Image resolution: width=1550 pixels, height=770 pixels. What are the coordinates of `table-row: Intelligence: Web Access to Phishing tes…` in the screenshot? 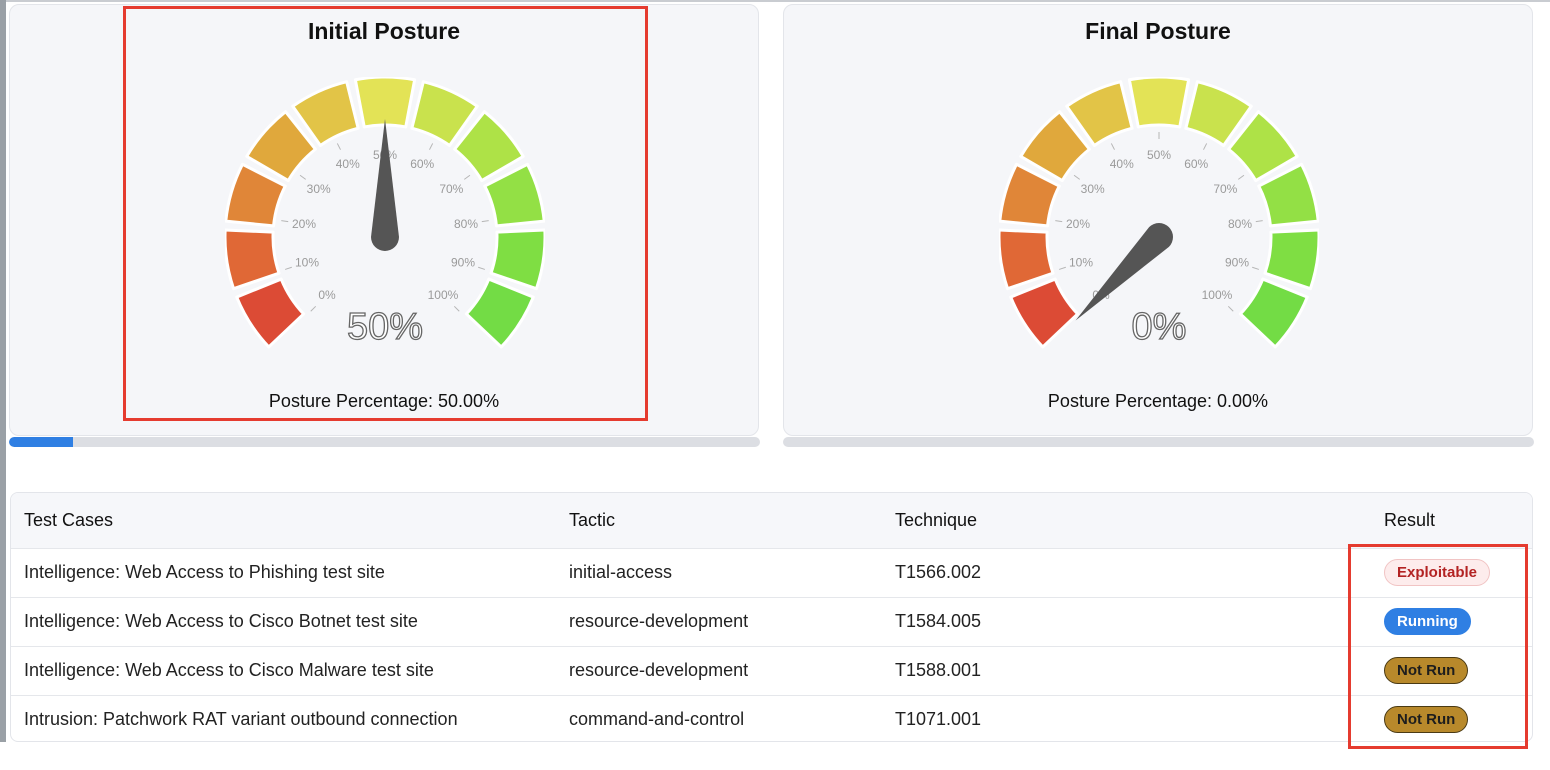 It's located at (771, 572).